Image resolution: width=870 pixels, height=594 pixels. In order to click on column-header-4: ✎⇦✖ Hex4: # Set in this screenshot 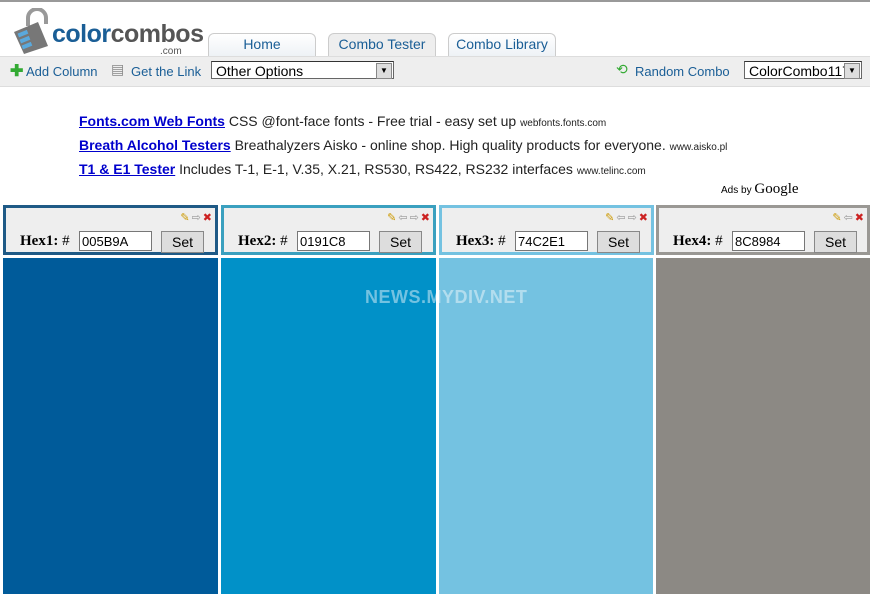, I will do `click(763, 230)`.